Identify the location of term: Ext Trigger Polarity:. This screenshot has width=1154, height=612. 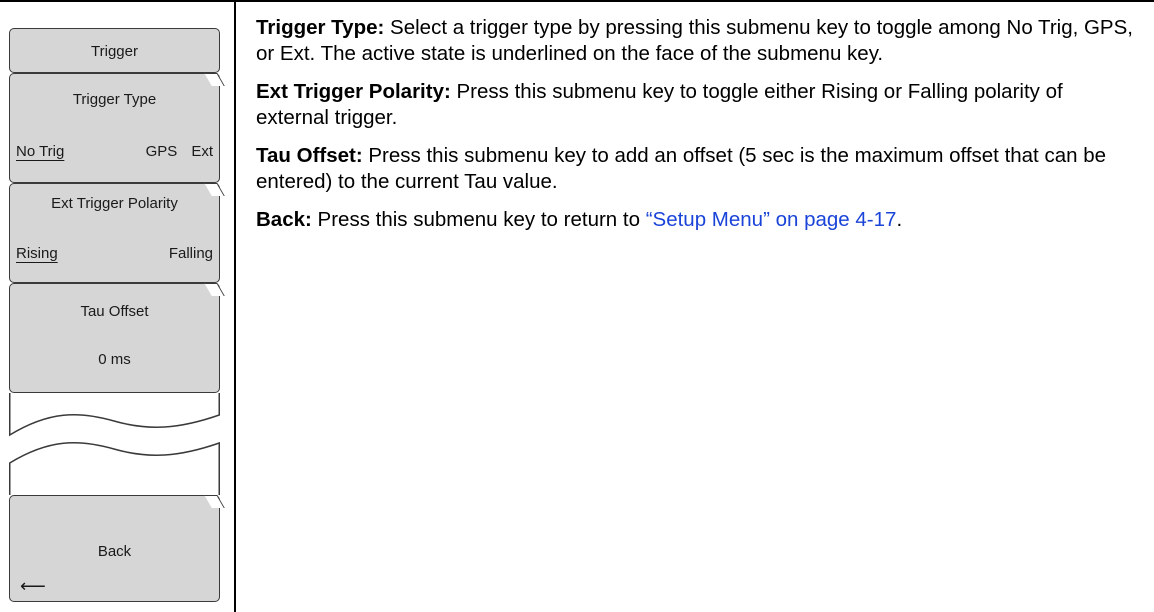
(353, 91).